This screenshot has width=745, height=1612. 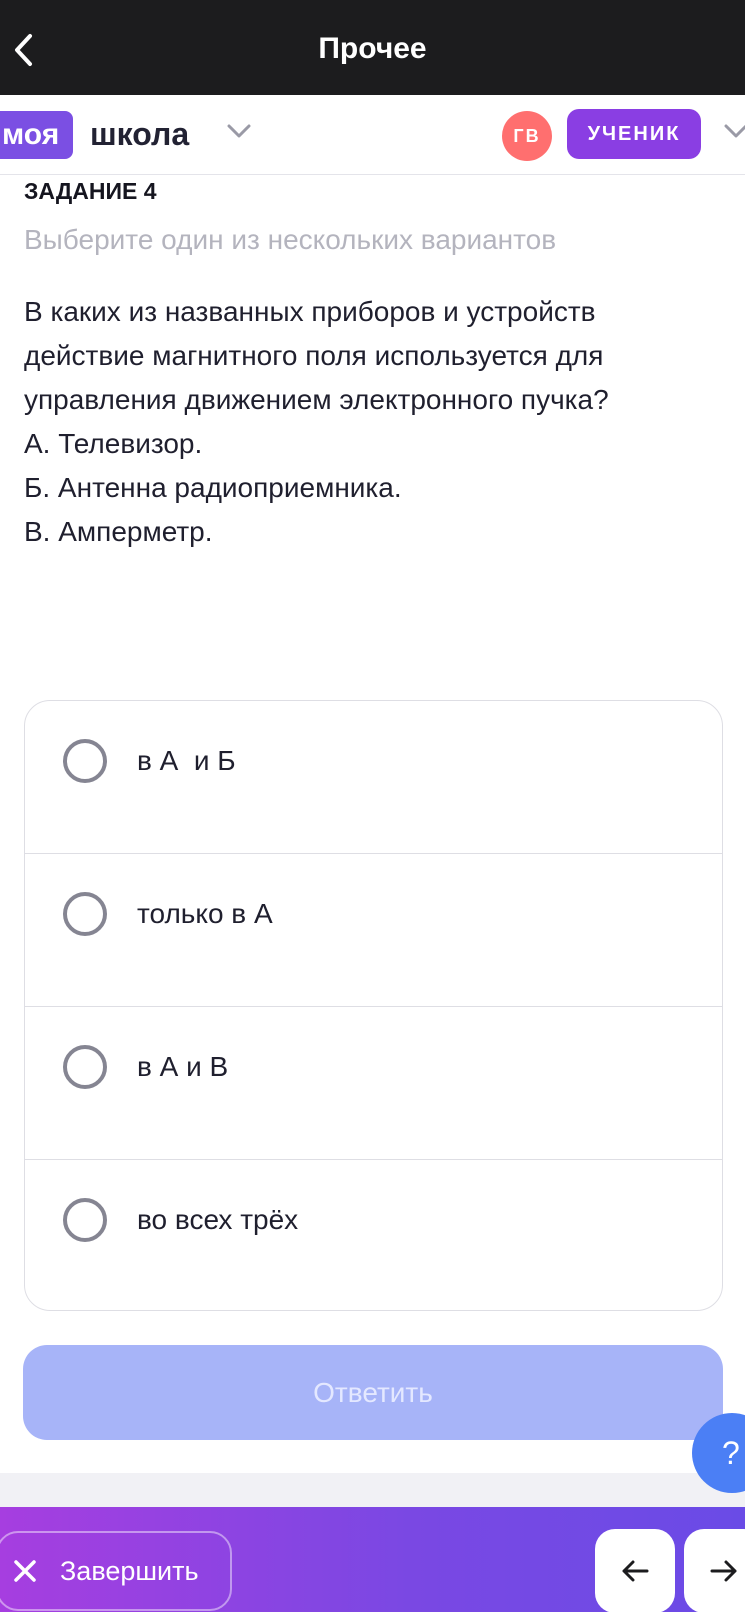 I want to click on question-line: управления движением электронного пучка?, so click(x=316, y=399).